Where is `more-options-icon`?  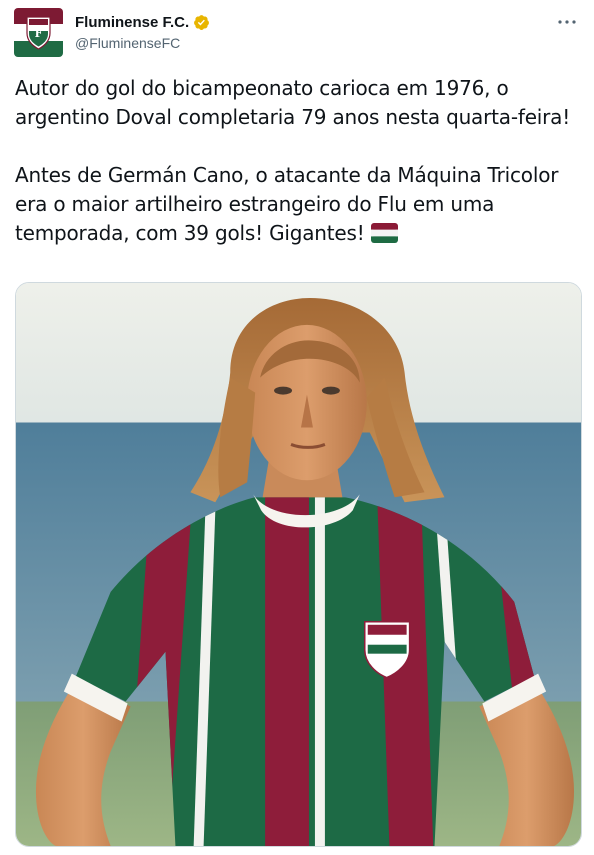 more-options-icon is located at coordinates (567, 22).